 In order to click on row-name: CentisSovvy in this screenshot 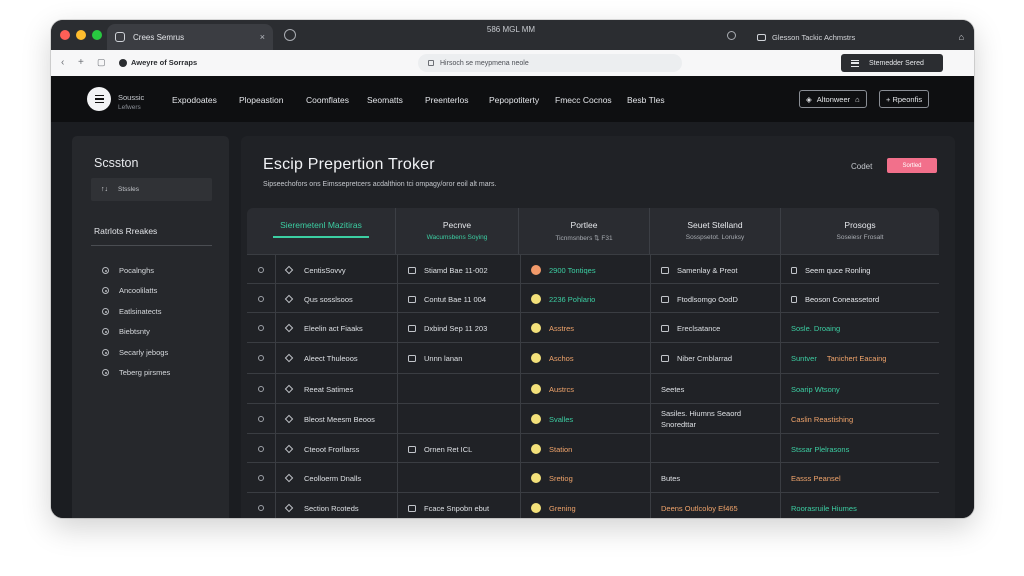, I will do `click(325, 270)`.